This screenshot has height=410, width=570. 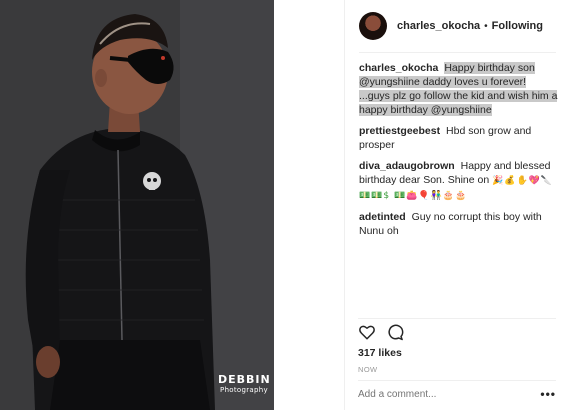 I want to click on comment-username-link: charles_okocha, so click(x=398, y=68).